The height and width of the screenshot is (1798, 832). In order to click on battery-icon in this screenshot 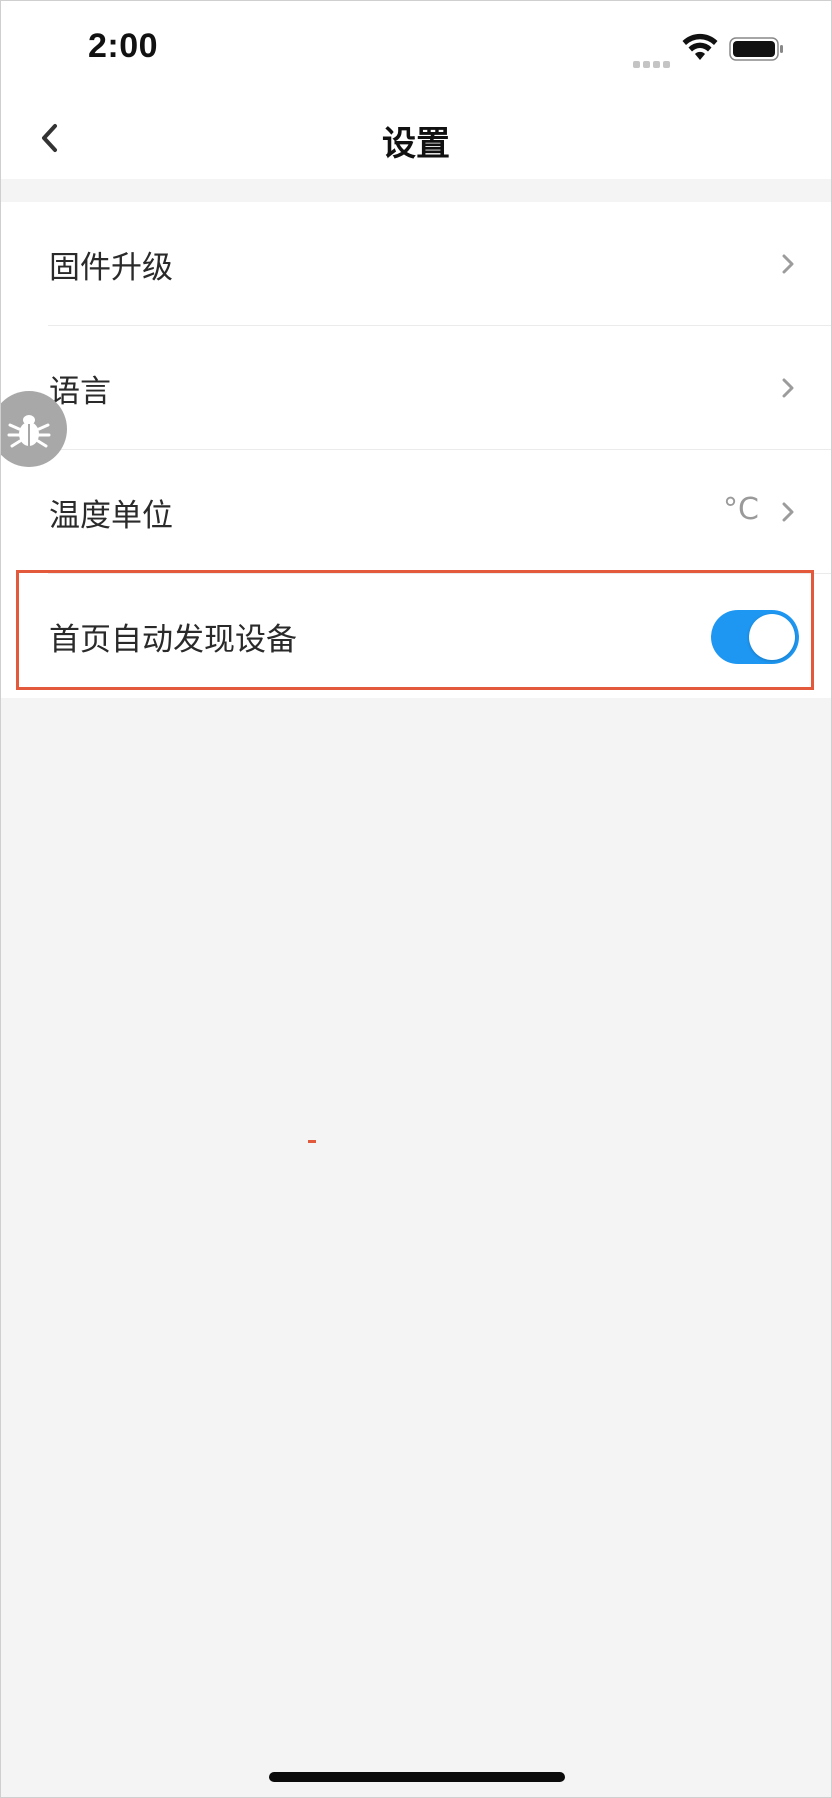, I will do `click(756, 49)`.